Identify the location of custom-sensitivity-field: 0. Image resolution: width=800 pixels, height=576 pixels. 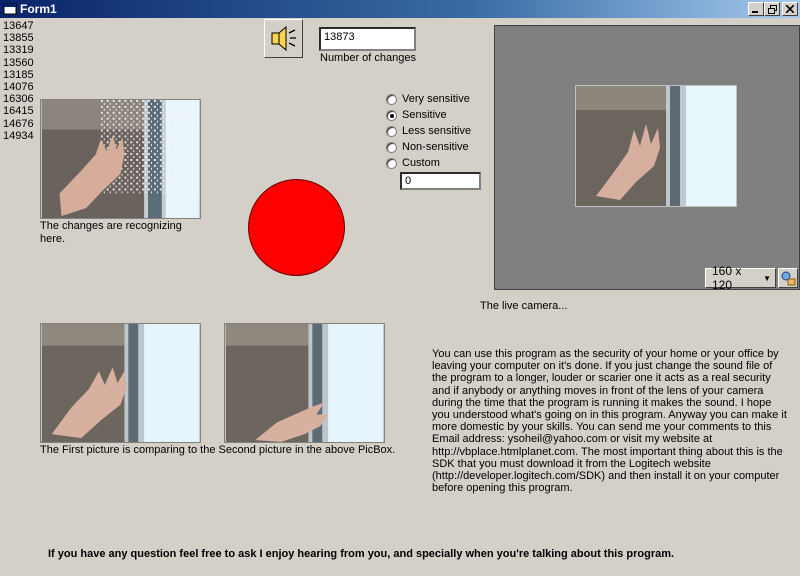
(440, 181).